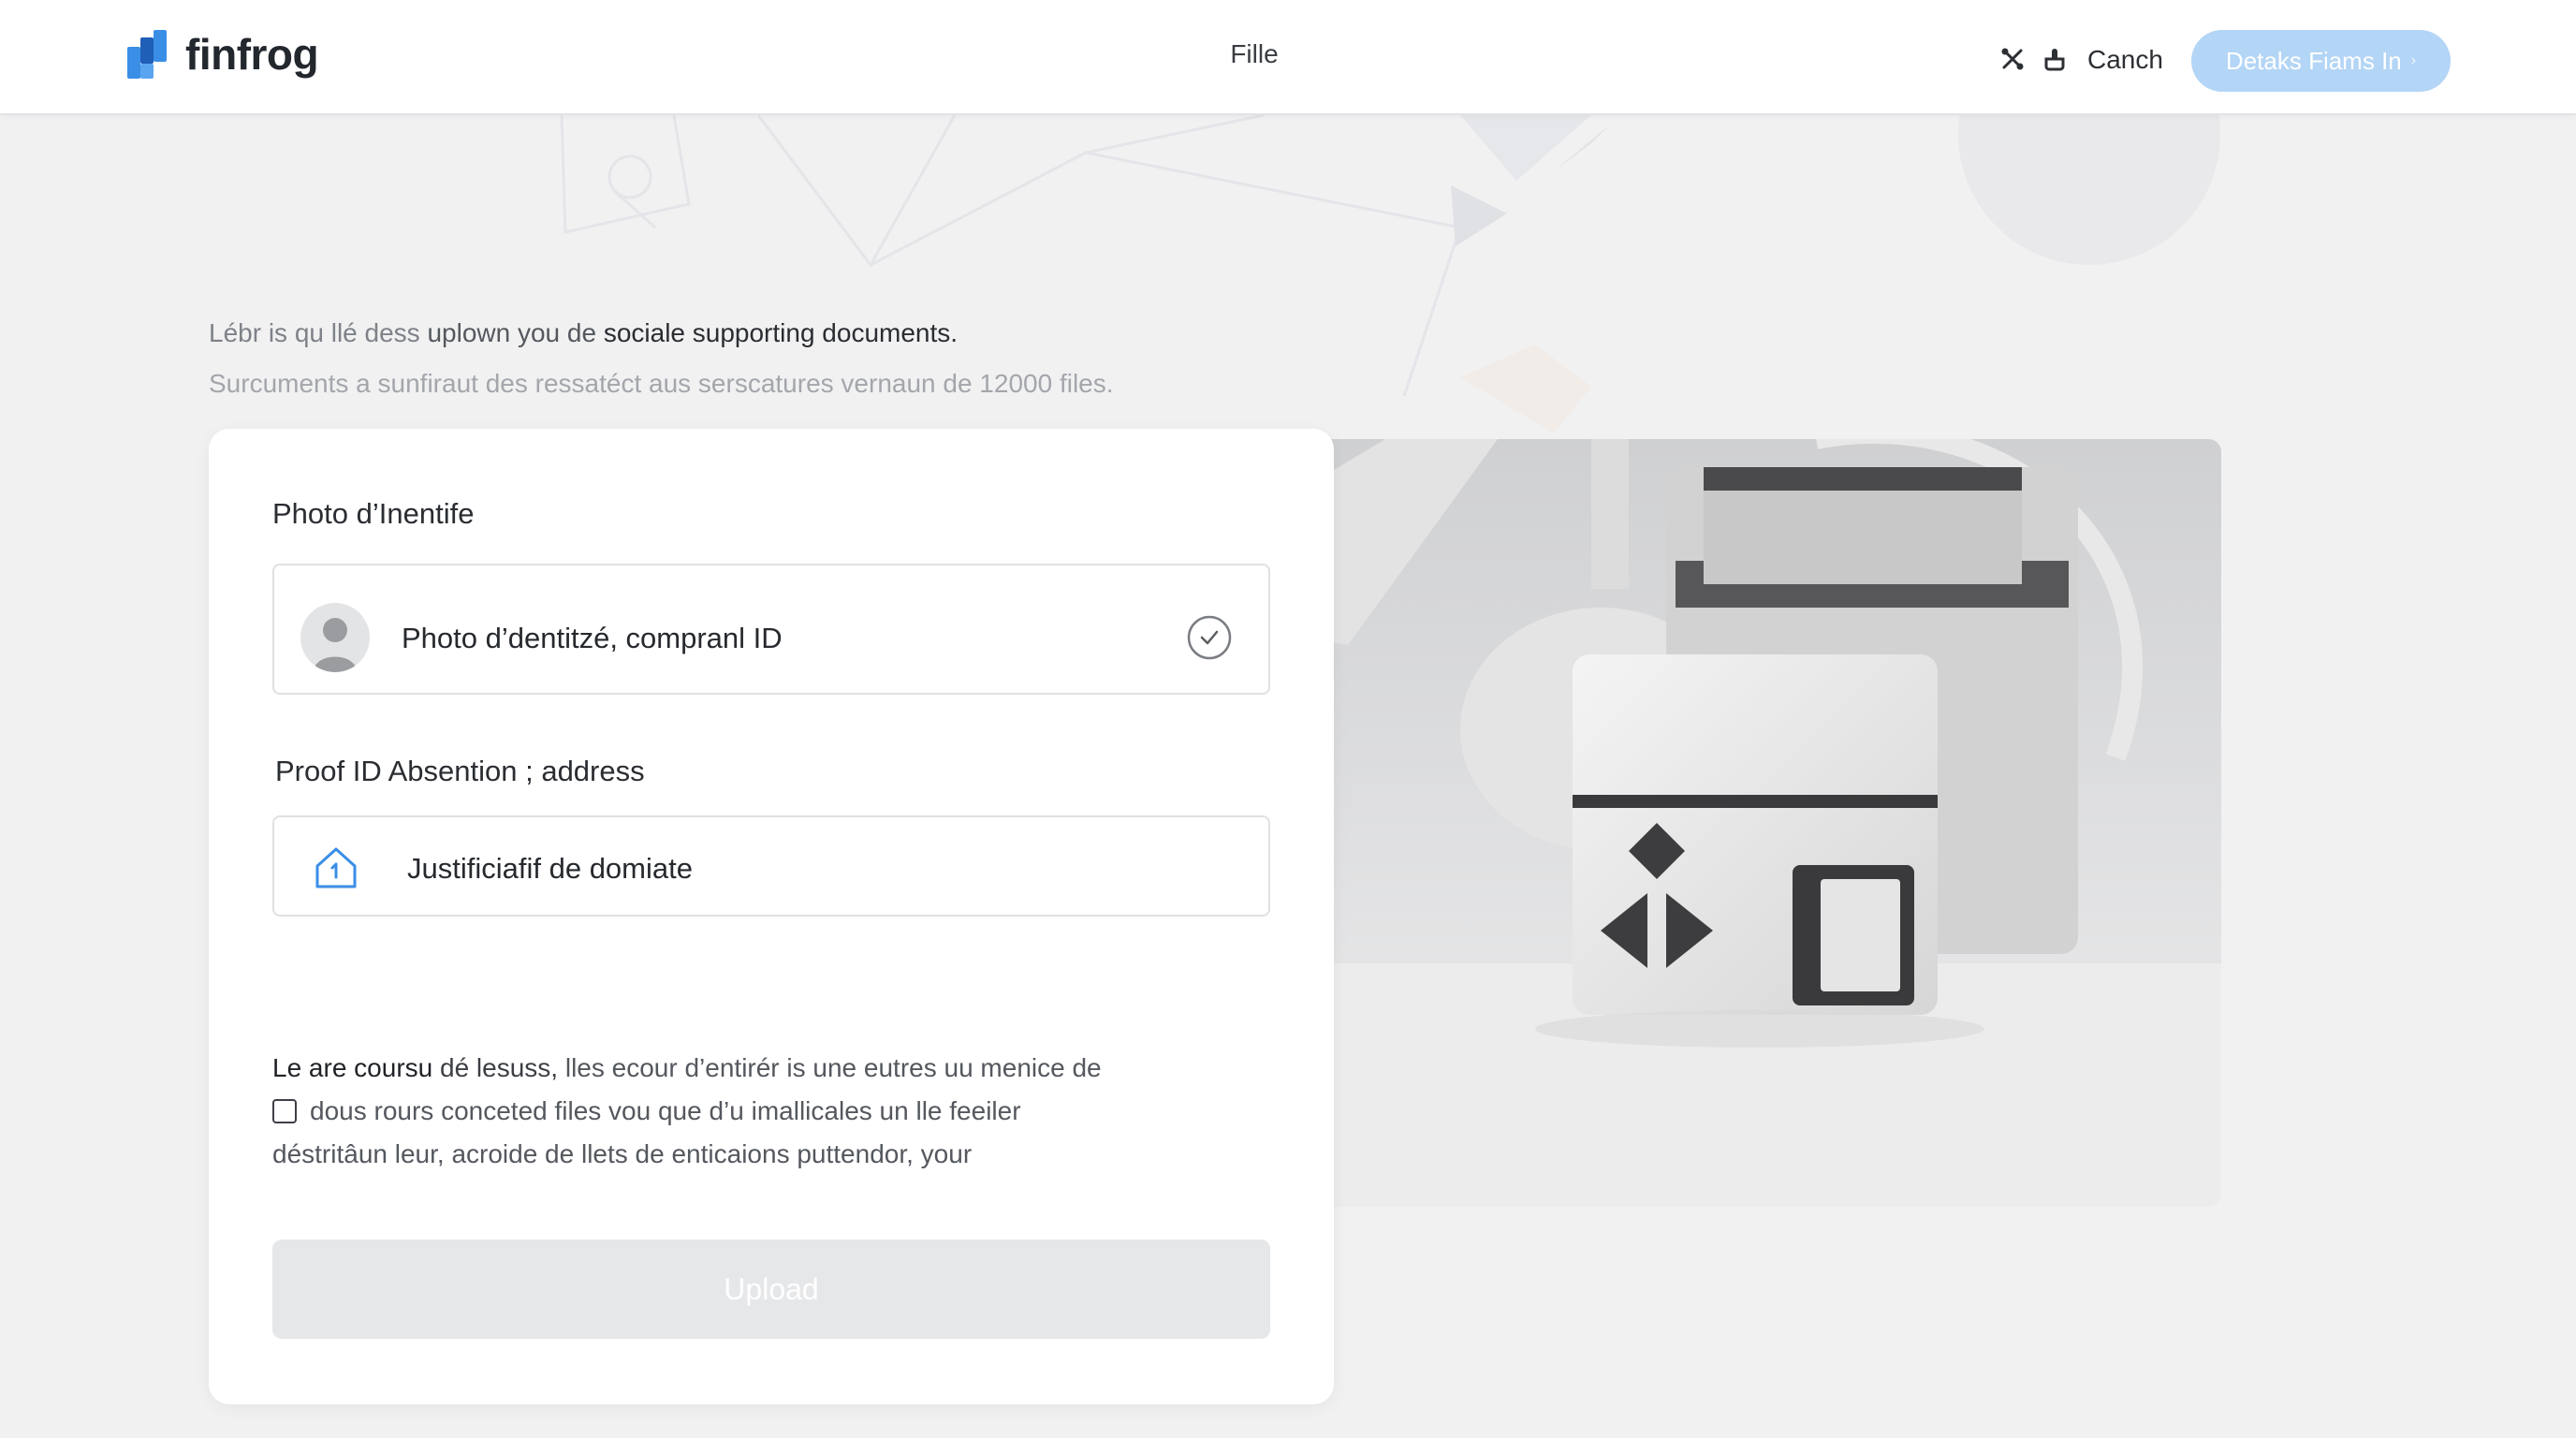  Describe the element at coordinates (2125, 60) in the screenshot. I see `header-link-canch: Canch` at that location.